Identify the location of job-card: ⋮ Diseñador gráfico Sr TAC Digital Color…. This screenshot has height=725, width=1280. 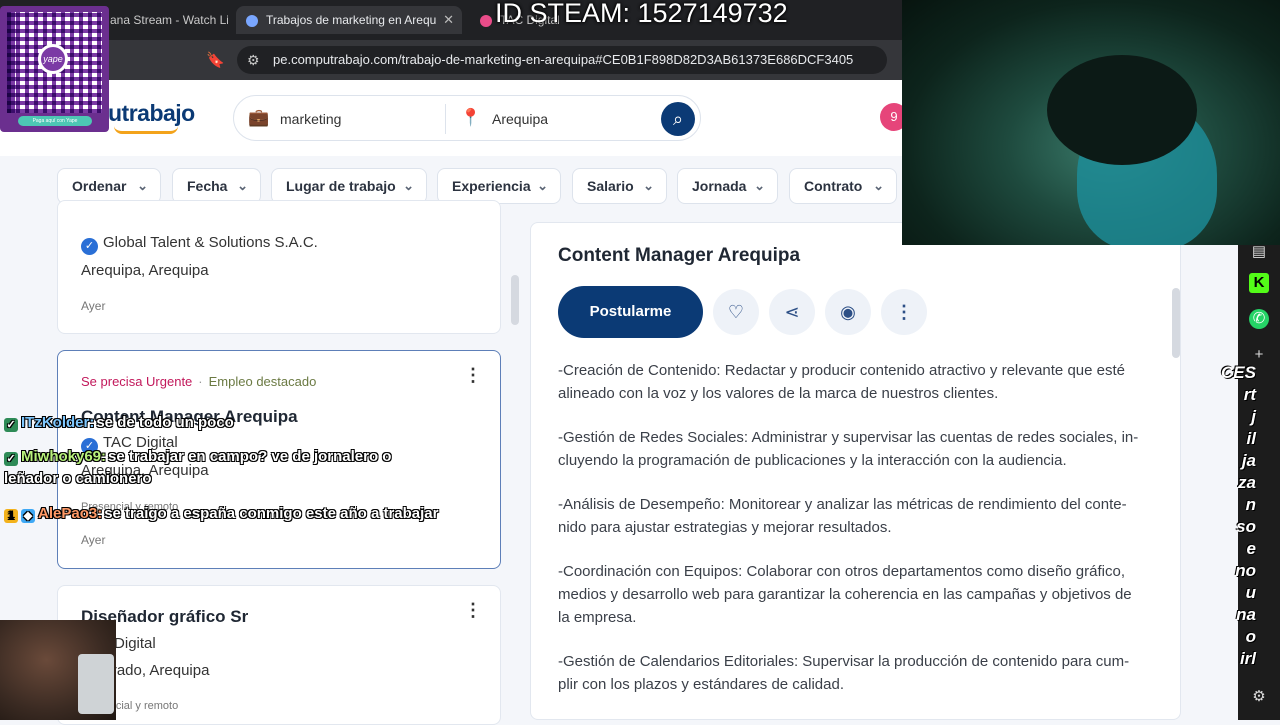
(279, 655).